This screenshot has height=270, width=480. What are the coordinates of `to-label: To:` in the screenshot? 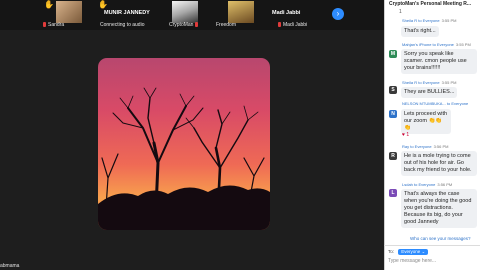 It's located at (391, 251).